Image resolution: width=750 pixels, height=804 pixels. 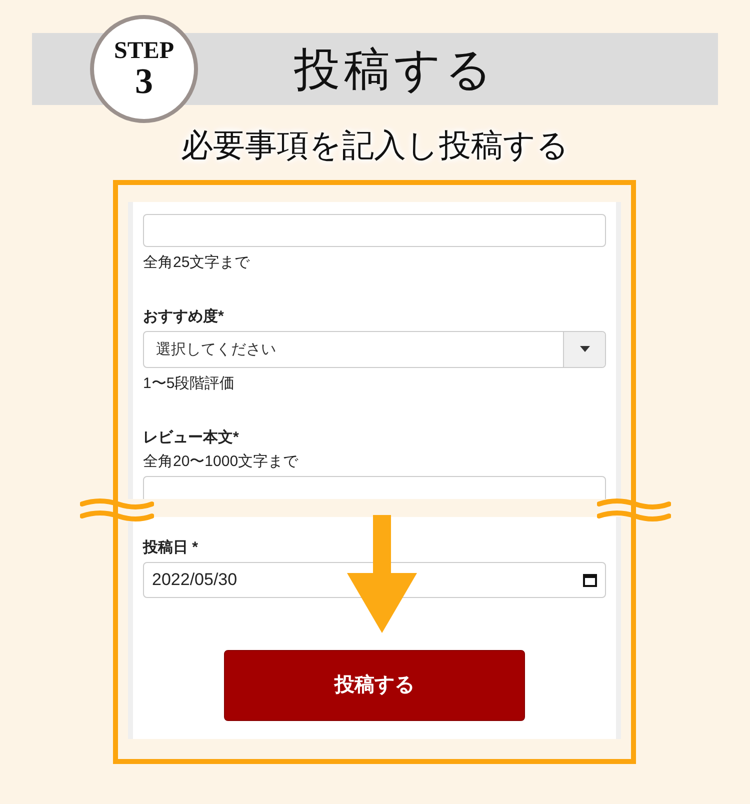 What do you see at coordinates (144, 81) in the screenshot?
I see `step-number: 3` at bounding box center [144, 81].